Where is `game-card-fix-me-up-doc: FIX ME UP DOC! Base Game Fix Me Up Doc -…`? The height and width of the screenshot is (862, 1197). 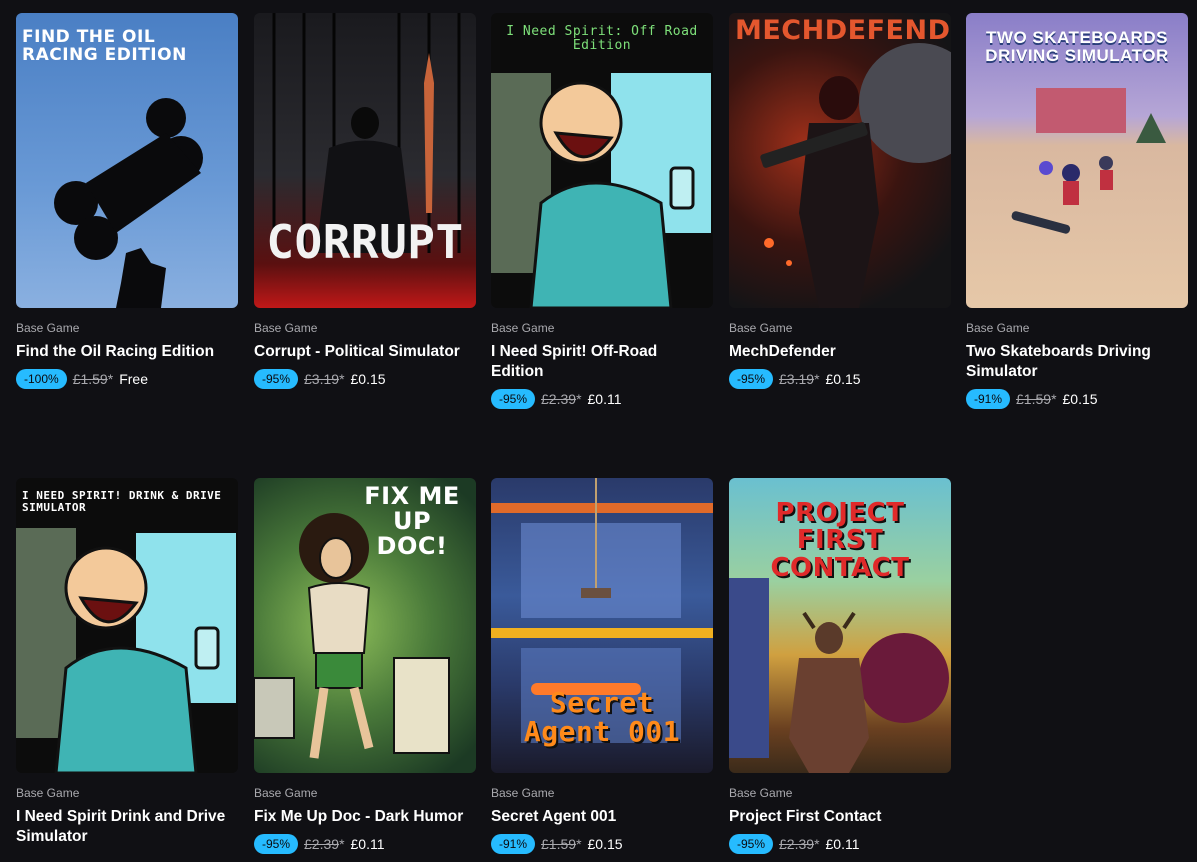
game-card-fix-me-up-doc: FIX ME UP DOC! Base Game Fix Me Up Doc -… is located at coordinates (365, 666).